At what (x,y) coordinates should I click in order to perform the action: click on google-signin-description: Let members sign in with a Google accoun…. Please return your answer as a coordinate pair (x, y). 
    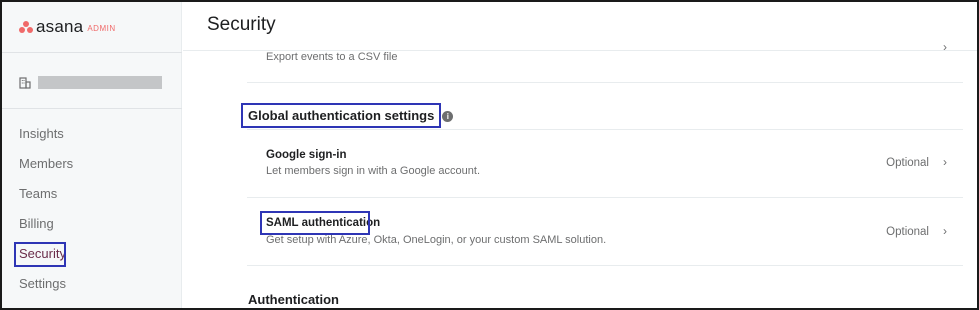
    Looking at the image, I should click on (373, 171).